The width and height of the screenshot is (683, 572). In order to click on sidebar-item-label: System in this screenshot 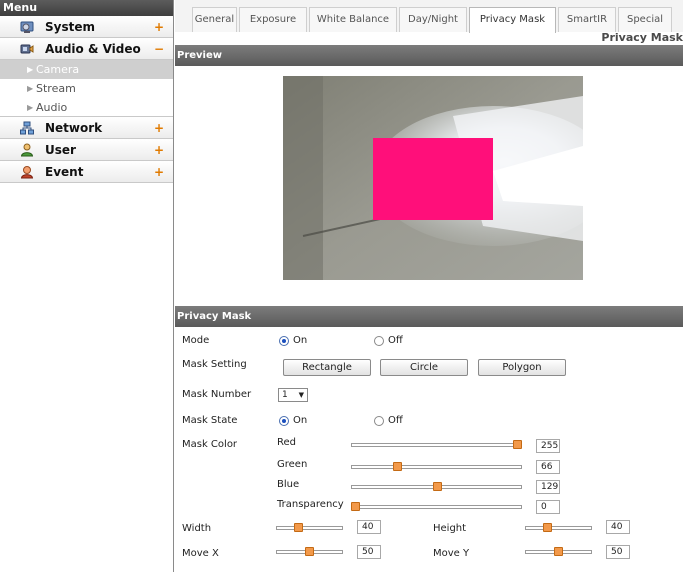, I will do `click(70, 27)`.